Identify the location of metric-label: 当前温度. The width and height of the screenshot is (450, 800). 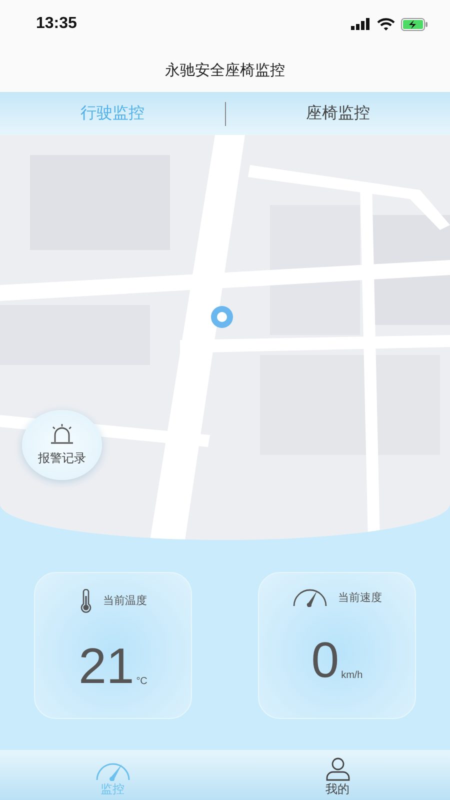
(125, 600).